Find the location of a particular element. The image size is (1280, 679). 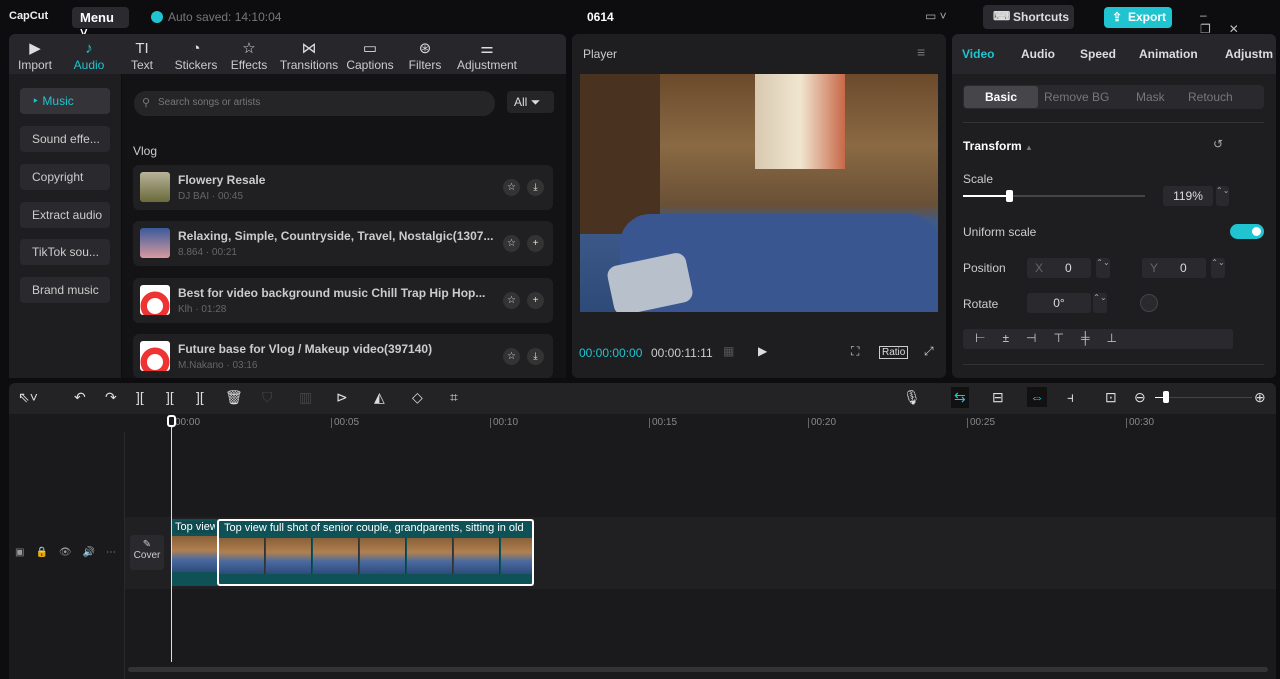

scale-slider is located at coordinates (1054, 196).